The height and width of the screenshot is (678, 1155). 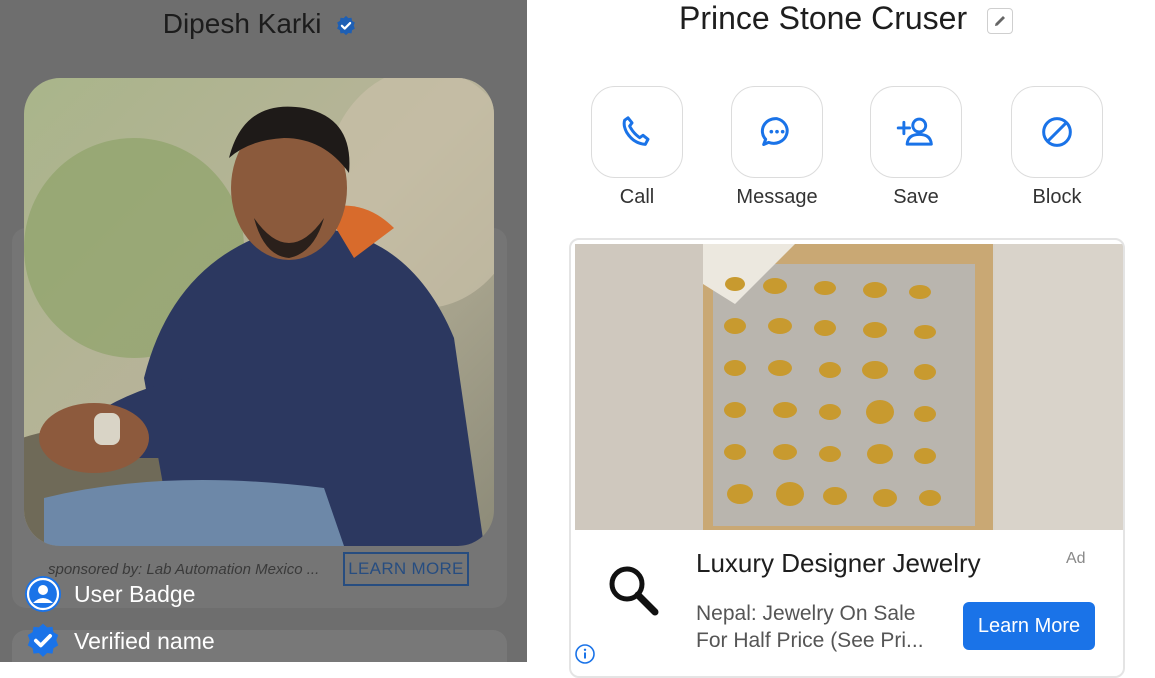 I want to click on verified-name-item: Verified name, so click(x=119, y=641).